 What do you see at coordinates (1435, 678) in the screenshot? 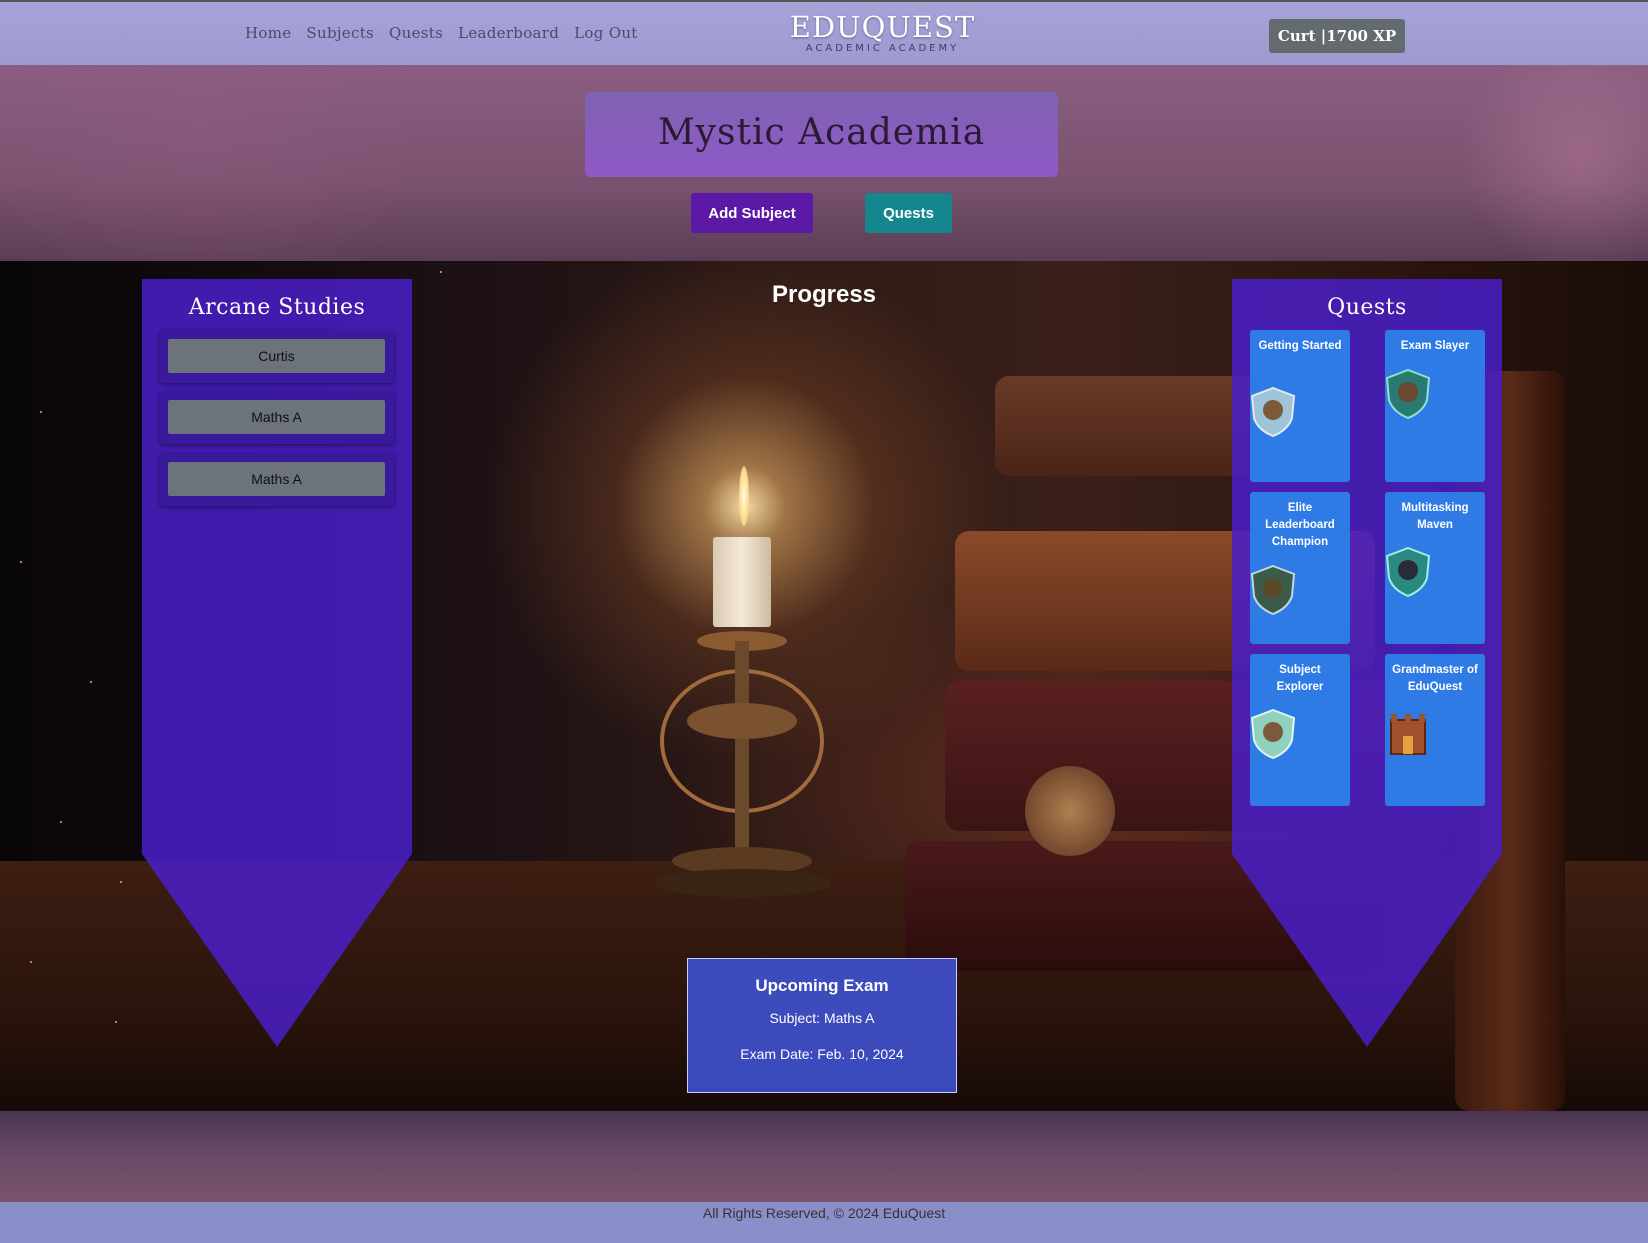
I see `quest-name: Grandmaster of EduQuest` at bounding box center [1435, 678].